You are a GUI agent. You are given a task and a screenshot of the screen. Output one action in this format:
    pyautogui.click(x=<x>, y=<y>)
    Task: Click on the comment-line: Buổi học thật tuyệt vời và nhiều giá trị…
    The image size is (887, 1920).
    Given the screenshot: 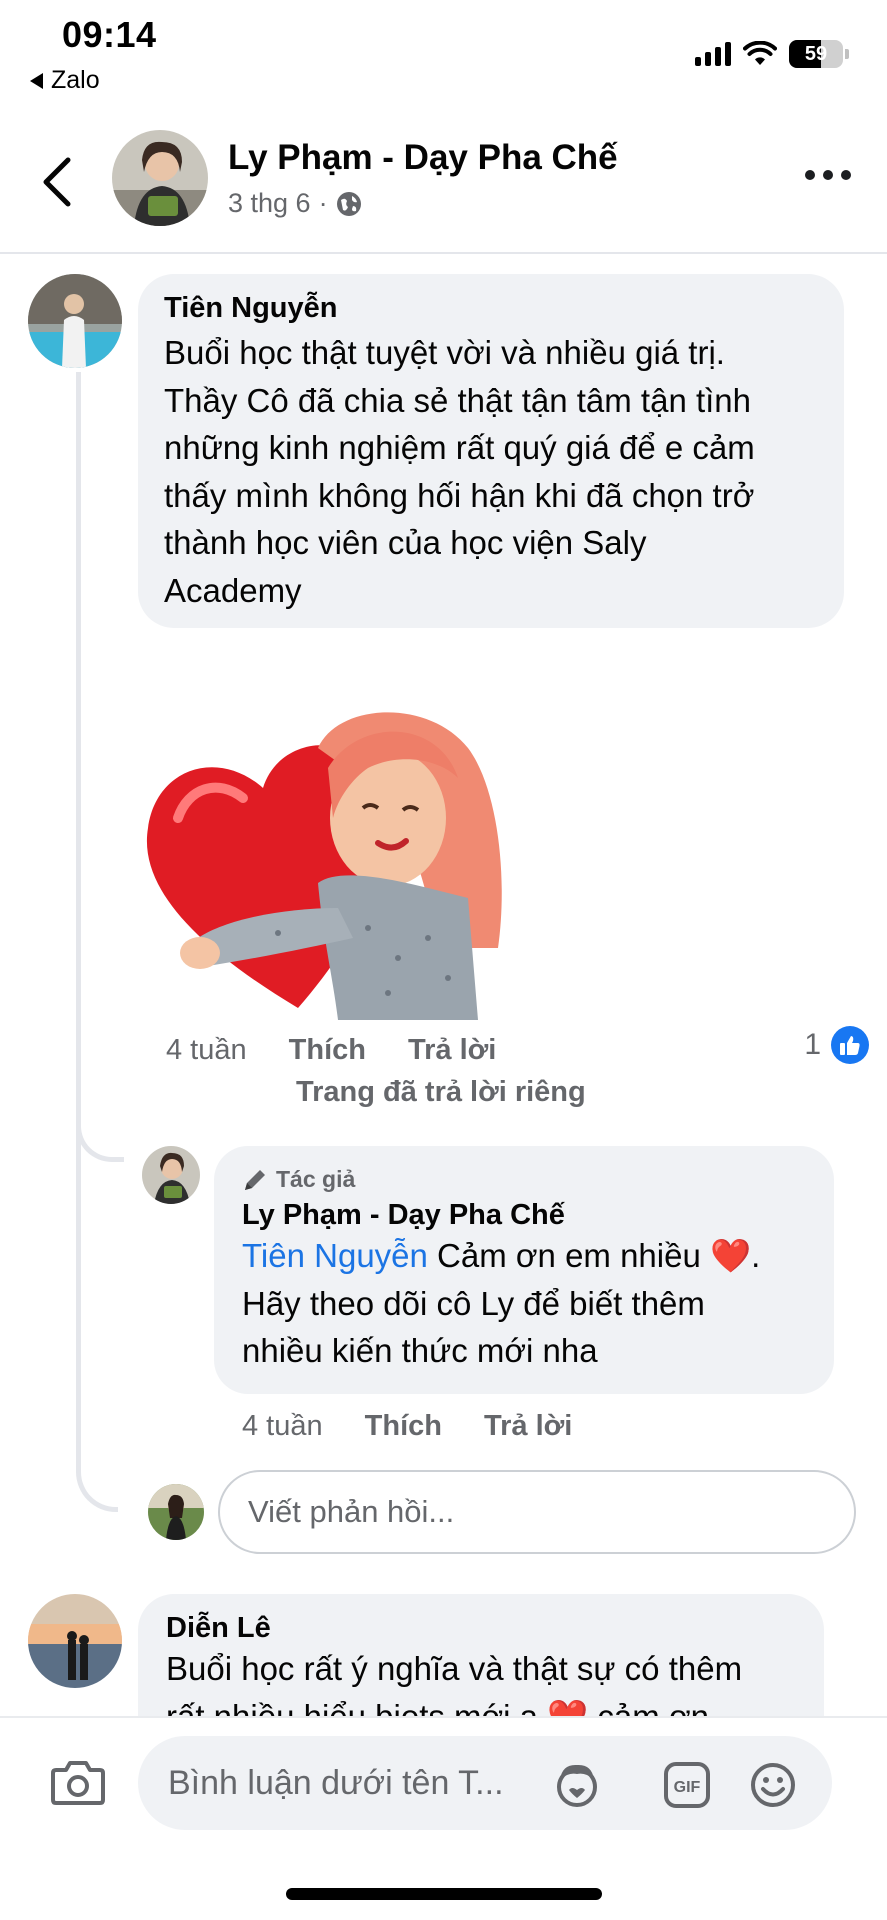 What is the action you would take?
    pyautogui.click(x=444, y=352)
    